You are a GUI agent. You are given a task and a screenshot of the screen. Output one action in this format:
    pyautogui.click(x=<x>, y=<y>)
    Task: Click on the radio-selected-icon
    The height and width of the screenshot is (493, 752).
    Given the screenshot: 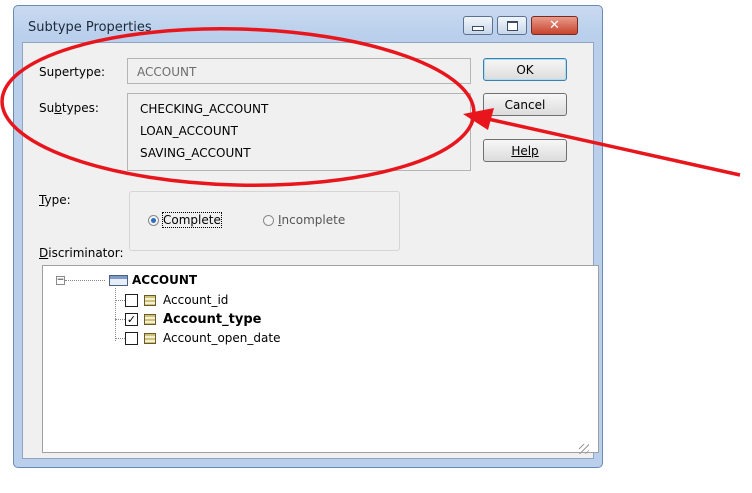 What is the action you would take?
    pyautogui.click(x=153, y=220)
    